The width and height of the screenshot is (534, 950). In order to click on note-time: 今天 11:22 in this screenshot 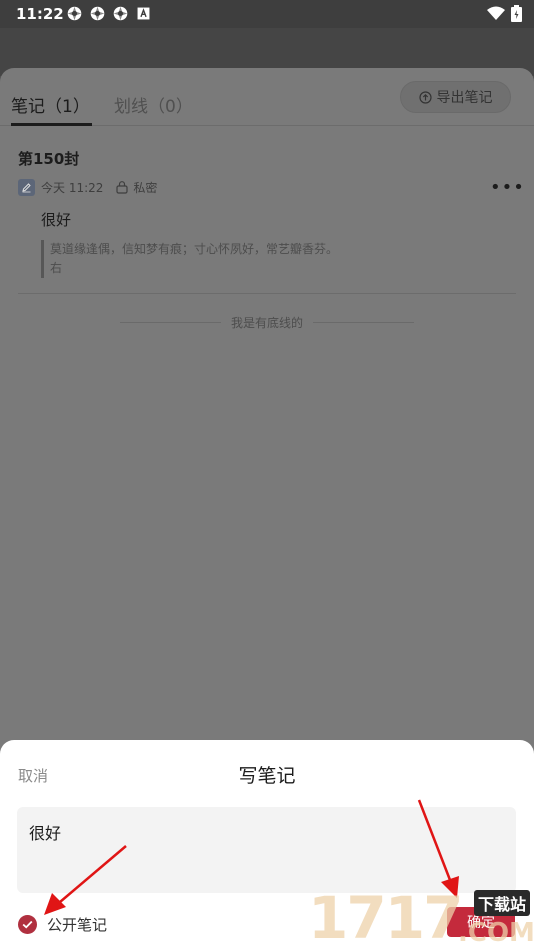, I will do `click(72, 187)`.